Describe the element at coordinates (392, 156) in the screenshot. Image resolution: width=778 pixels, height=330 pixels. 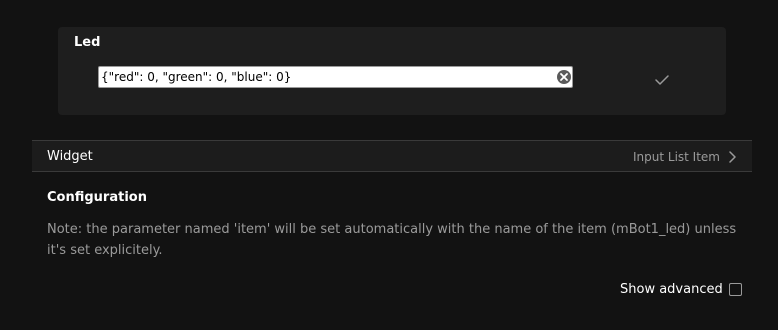
I see `widget-row: Widget Input List Item` at that location.